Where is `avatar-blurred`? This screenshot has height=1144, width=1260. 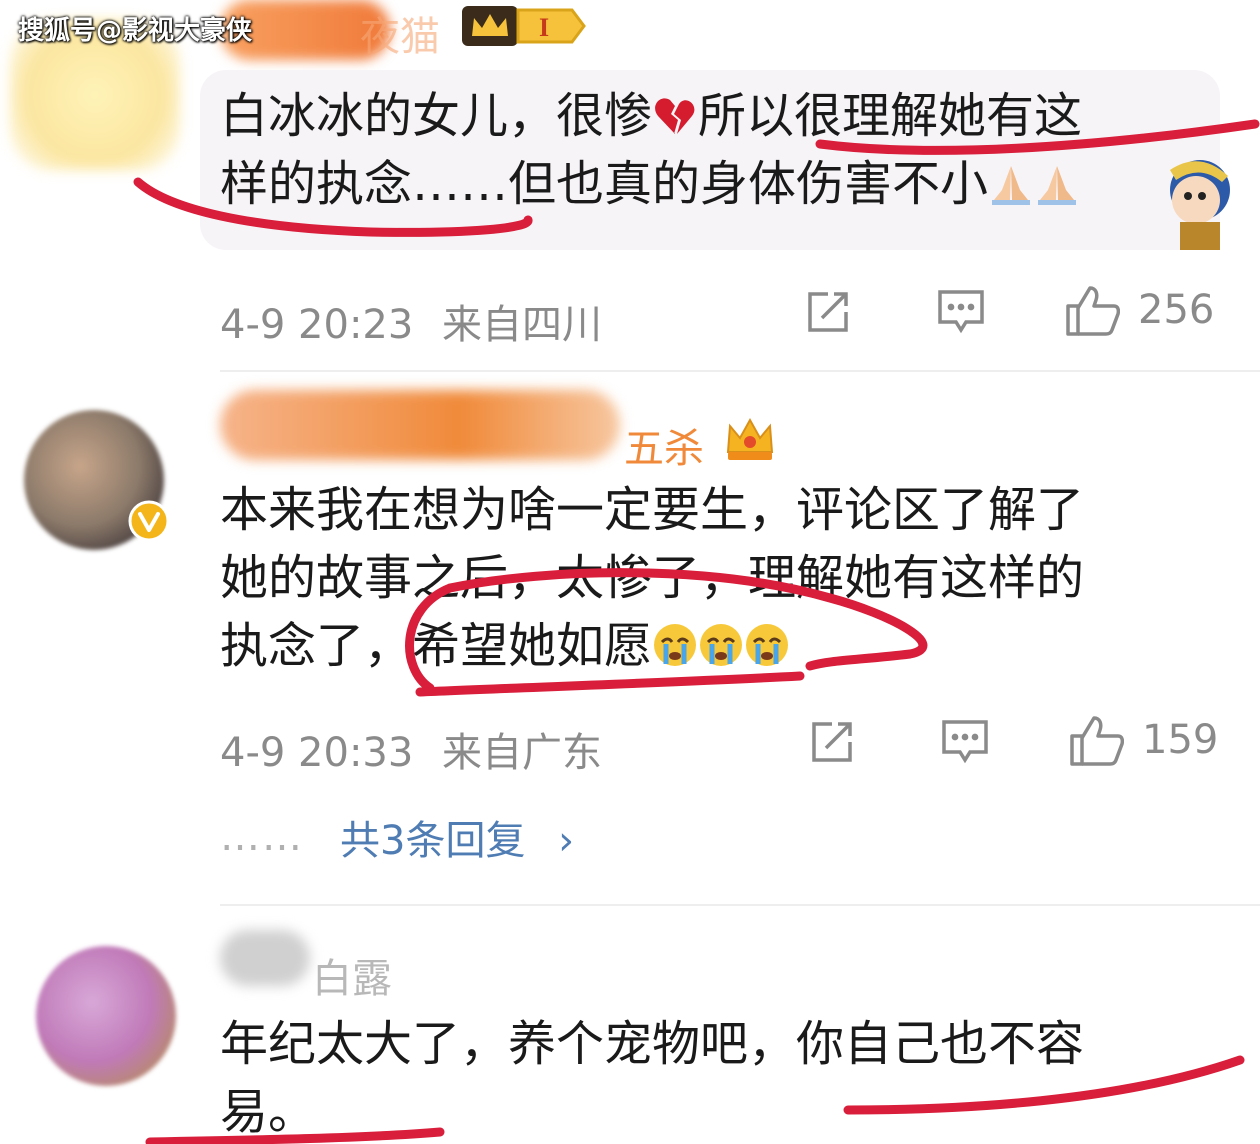
avatar-blurred is located at coordinates (106, 1016).